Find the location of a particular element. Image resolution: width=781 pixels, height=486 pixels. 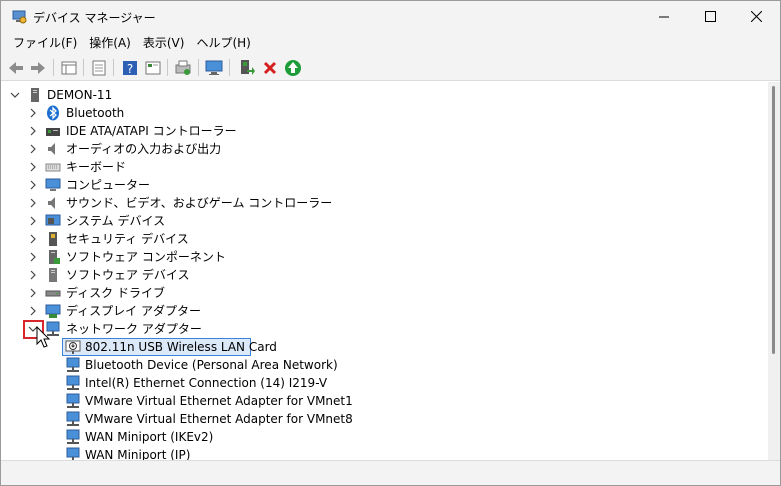

tree-category-bluetooth: Bluetooth is located at coordinates (381, 113).